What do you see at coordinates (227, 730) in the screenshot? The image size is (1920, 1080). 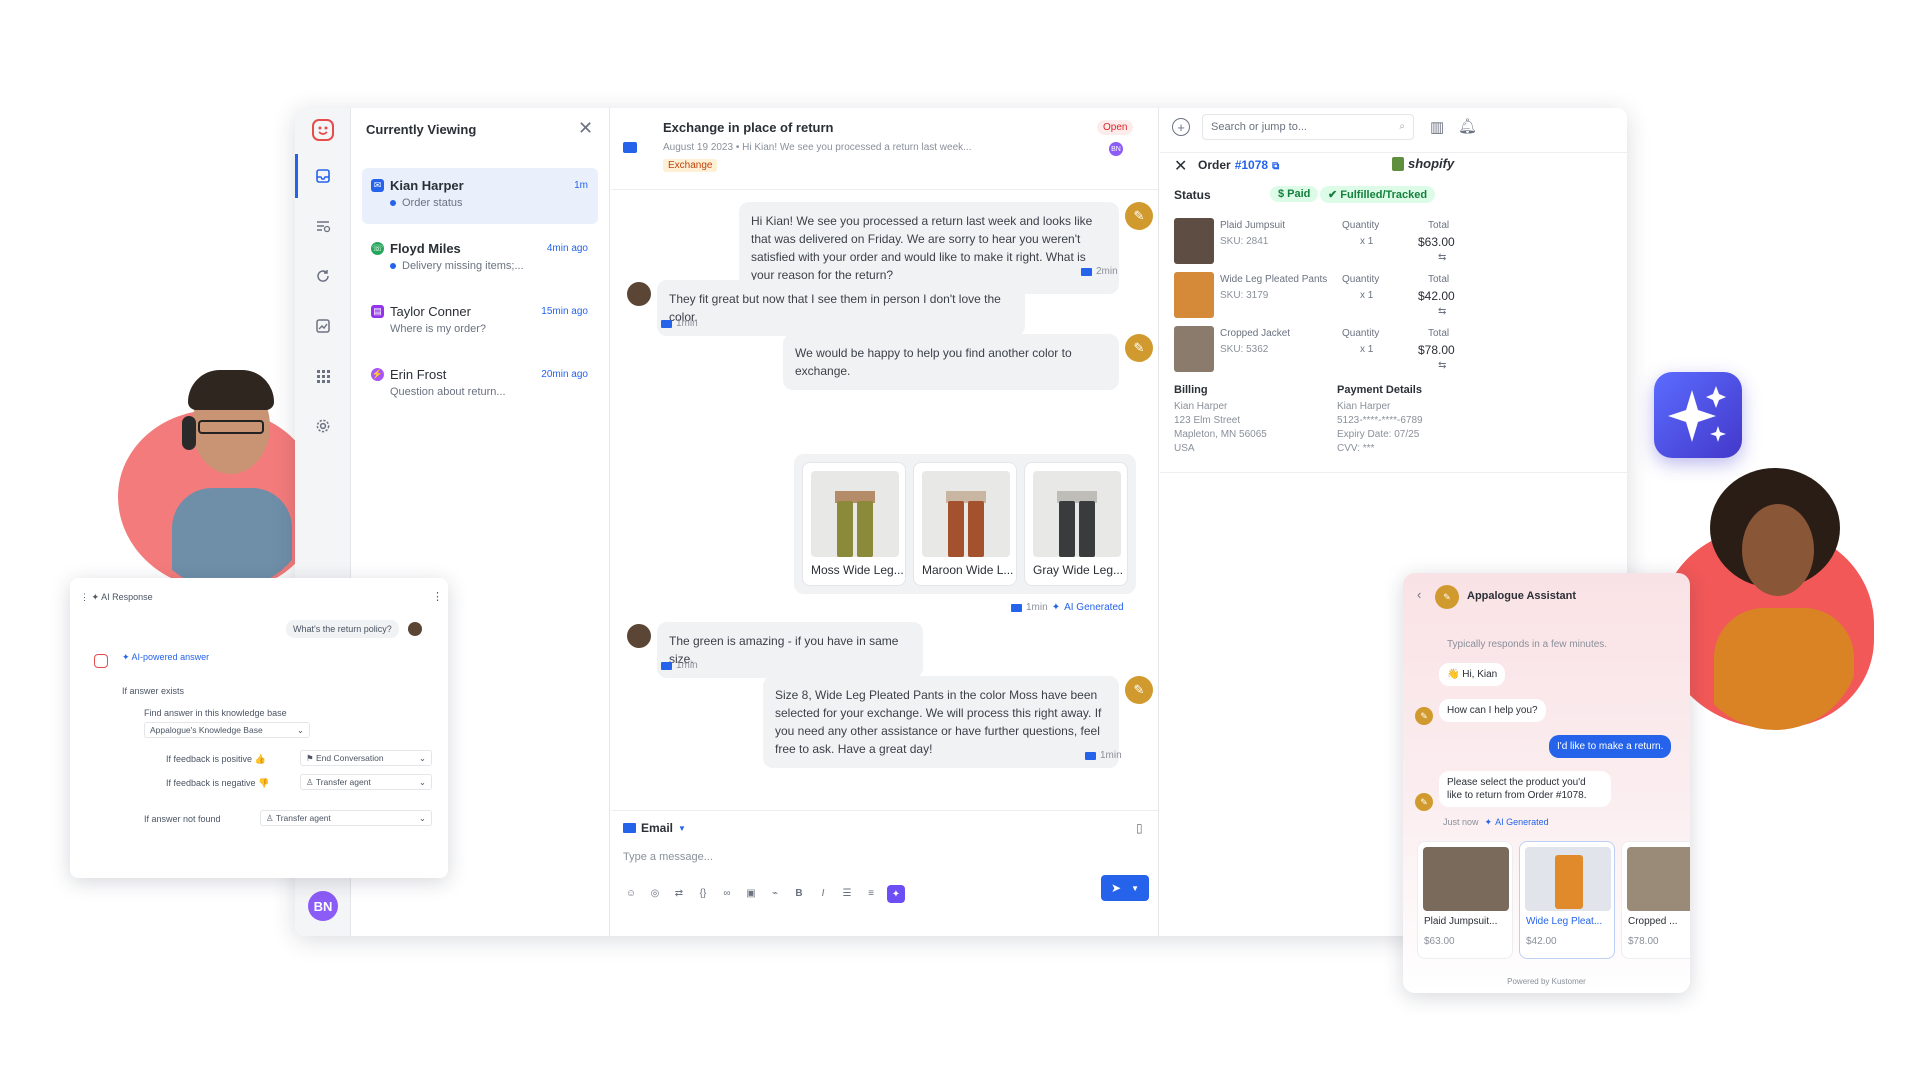 I see `knowledge-base-select: Appalogue's Knowledge Base ⌄` at bounding box center [227, 730].